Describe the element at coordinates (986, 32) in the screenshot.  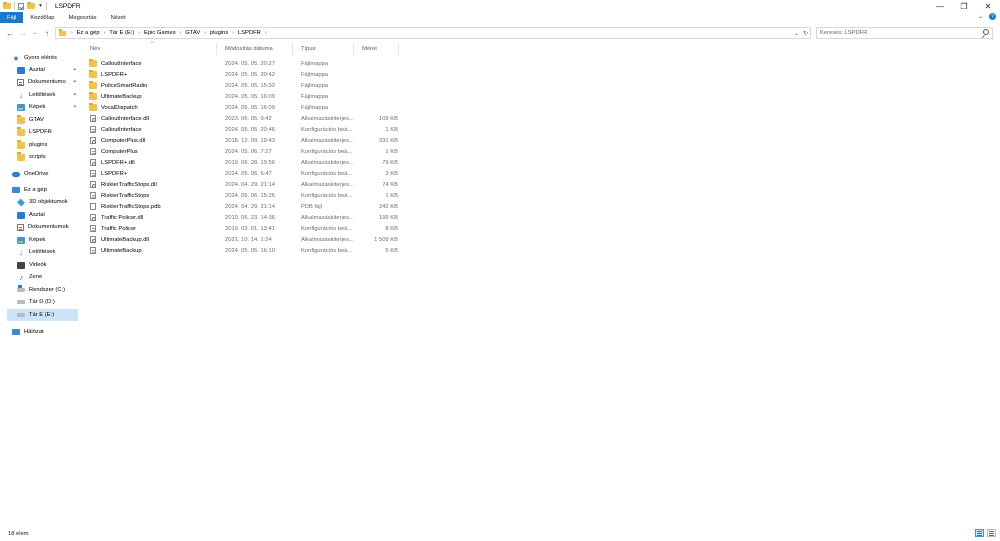
I see `search-icon` at that location.